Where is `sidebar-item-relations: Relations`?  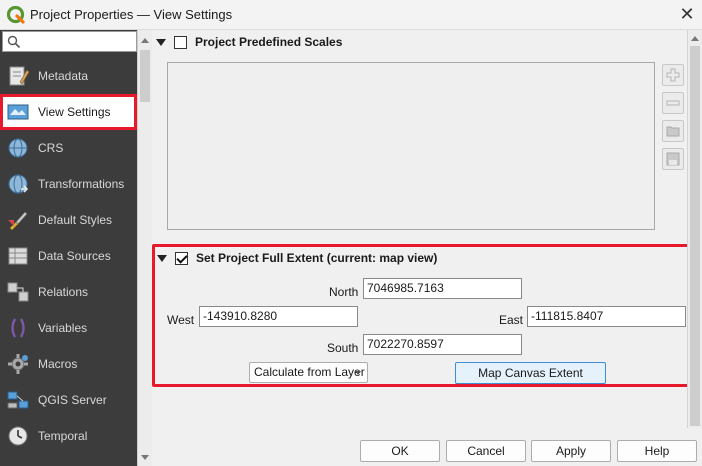
sidebar-item-relations: Relations is located at coordinates (68, 292).